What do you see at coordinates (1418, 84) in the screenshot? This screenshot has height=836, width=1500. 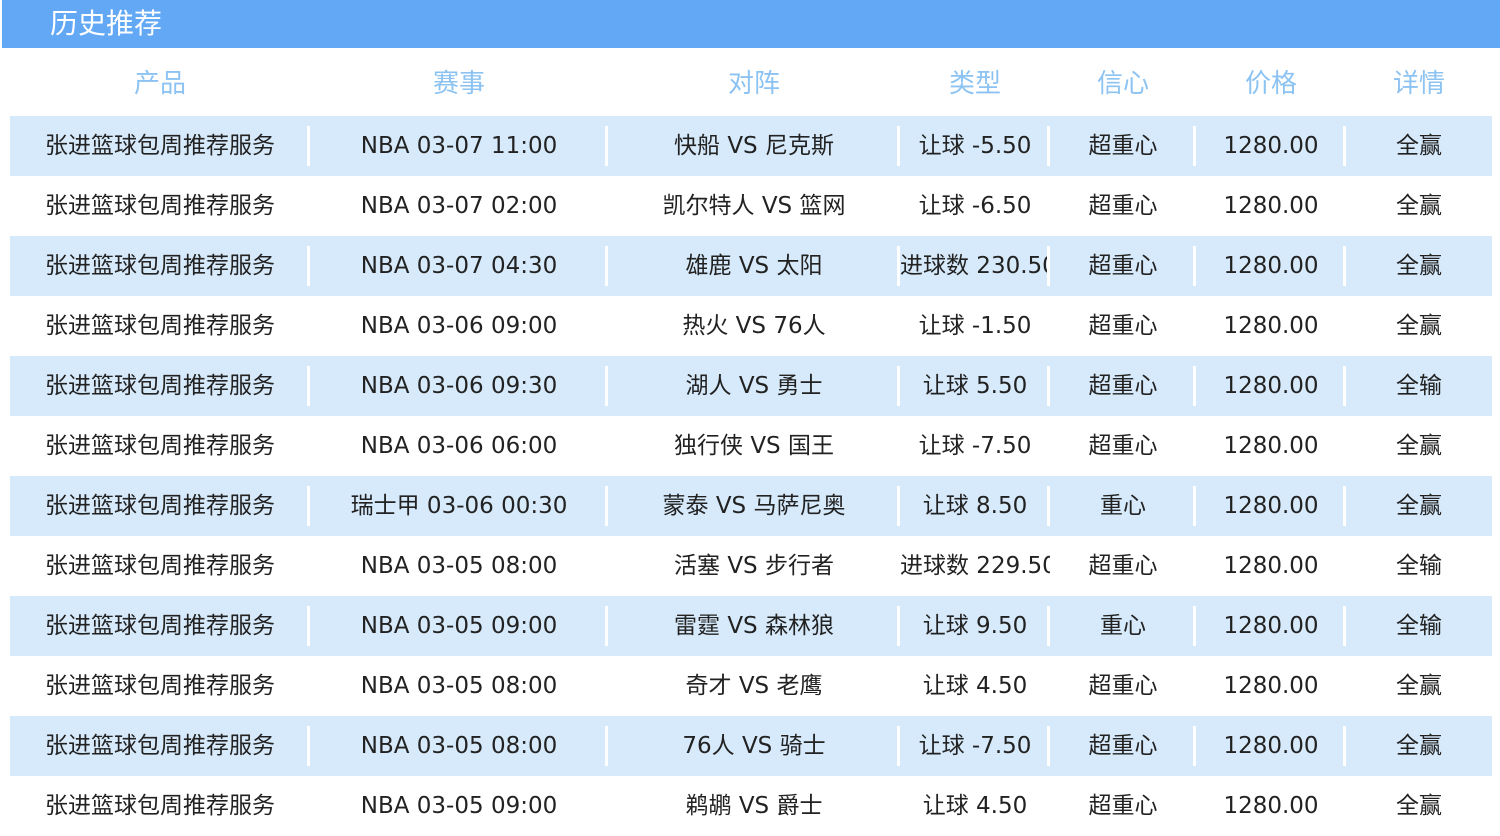 I see `column-header-details: 详情` at bounding box center [1418, 84].